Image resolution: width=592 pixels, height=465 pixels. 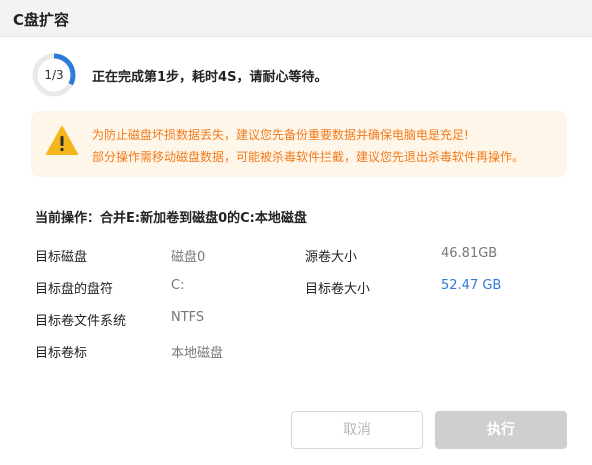 What do you see at coordinates (178, 285) in the screenshot?
I see `target-letter-value: C:` at bounding box center [178, 285].